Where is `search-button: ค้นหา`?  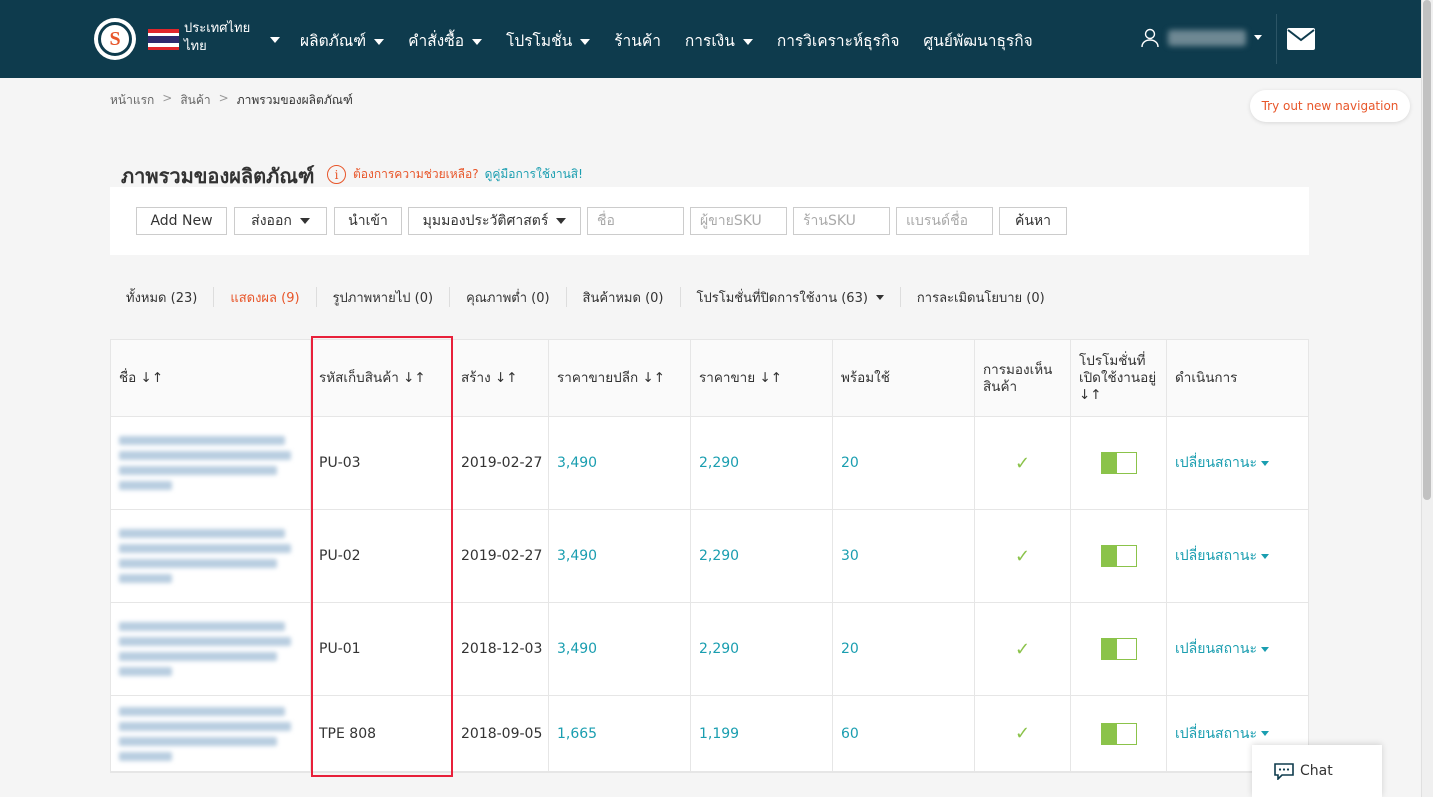
search-button: ค้นหา is located at coordinates (1033, 221).